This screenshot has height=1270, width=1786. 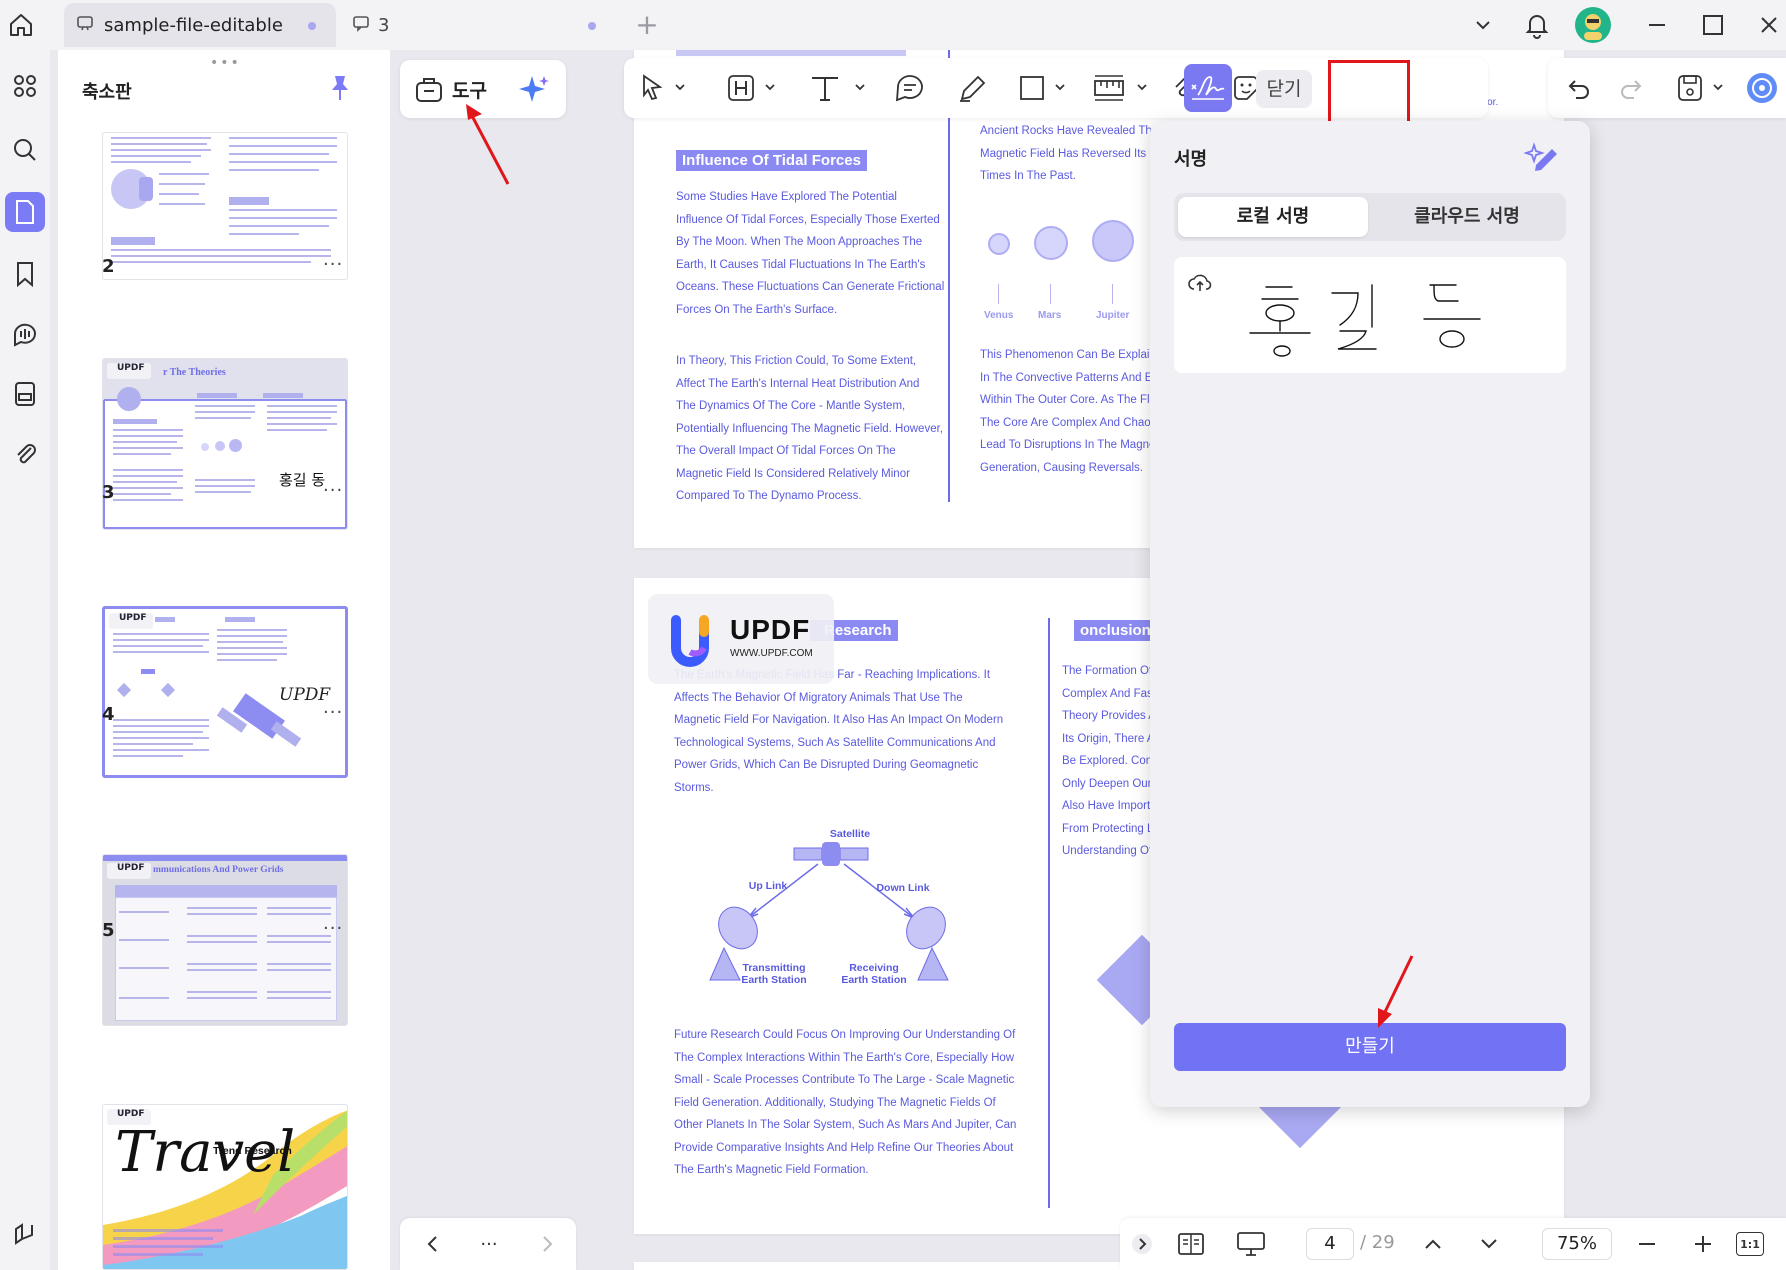 What do you see at coordinates (25, 150) in the screenshot?
I see `search-icon` at bounding box center [25, 150].